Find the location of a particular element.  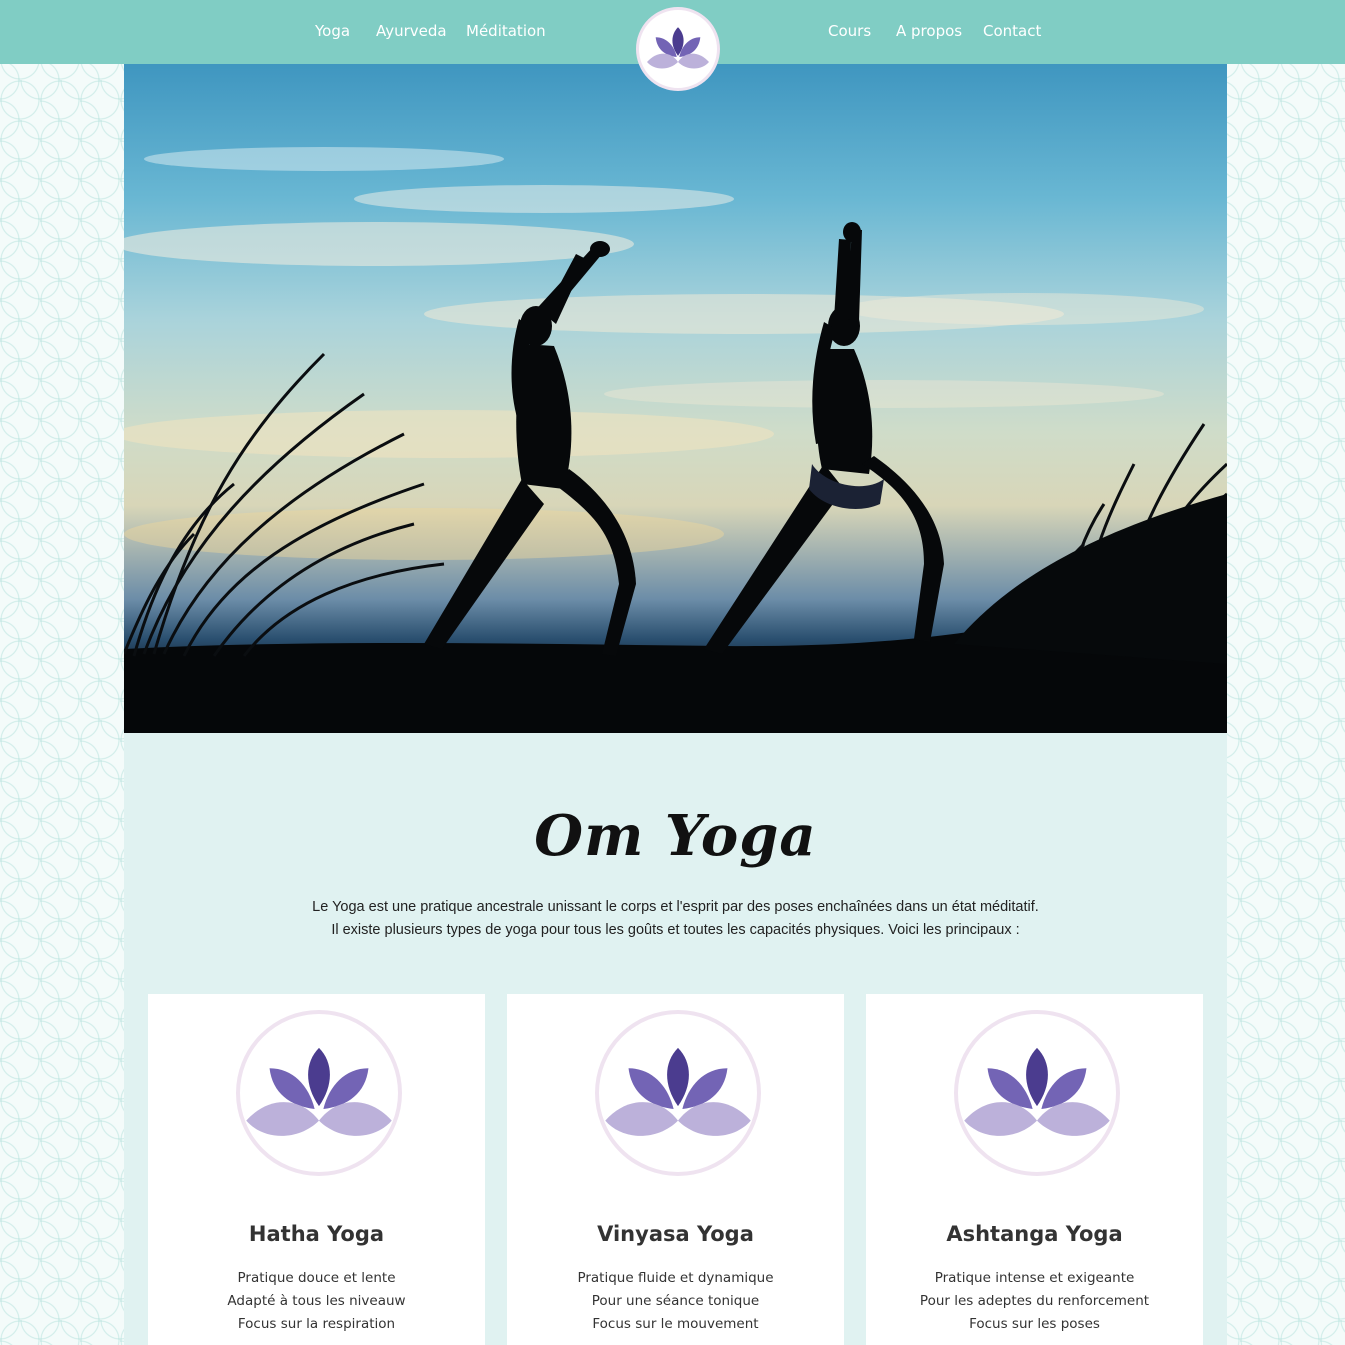

card-line: Pour les adeptes du renforcement is located at coordinates (1034, 1301).